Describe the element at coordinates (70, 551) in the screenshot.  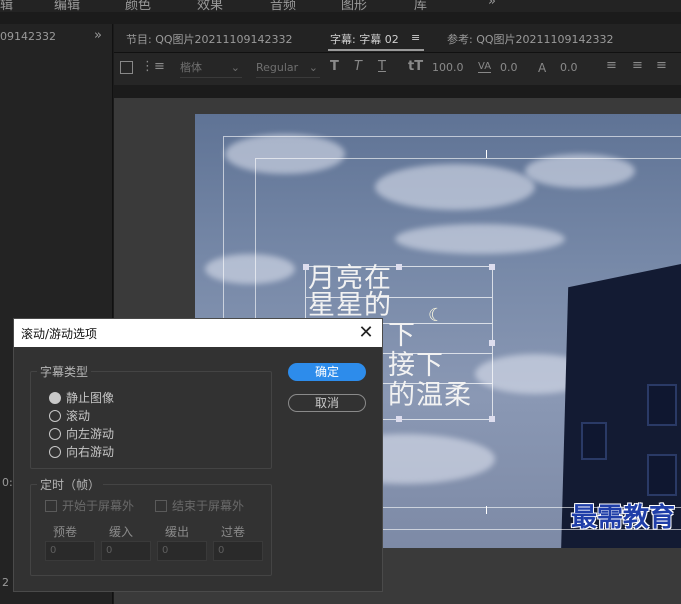
I see `preroll-input: 0` at that location.